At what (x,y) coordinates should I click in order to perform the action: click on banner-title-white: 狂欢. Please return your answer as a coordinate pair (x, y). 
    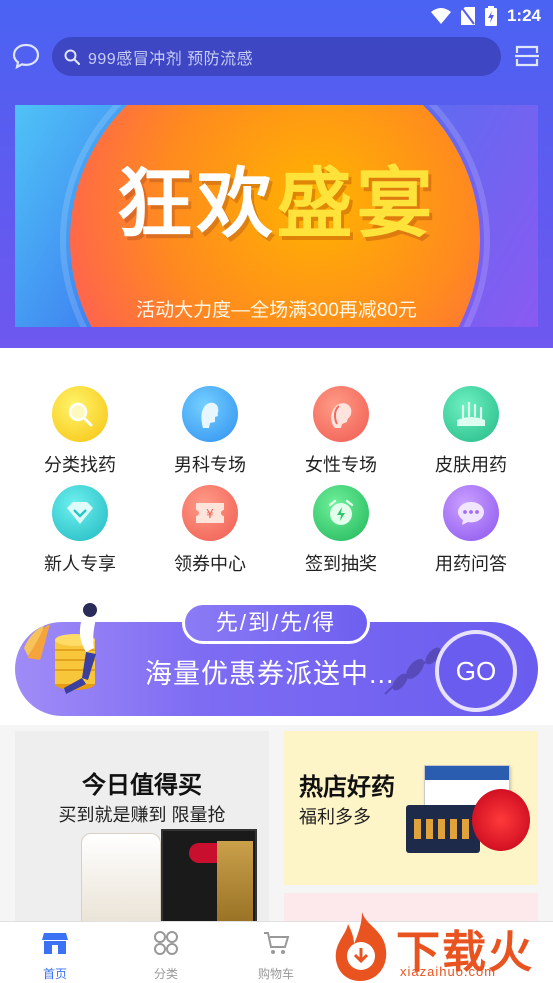
    Looking at the image, I should click on (196, 204).